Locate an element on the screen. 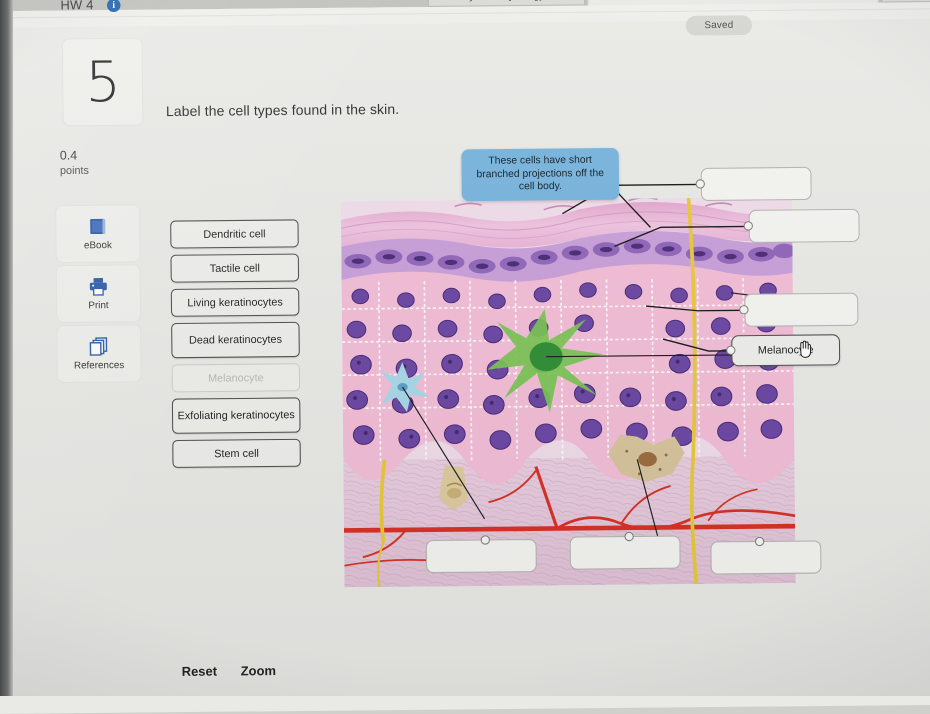 This screenshot has height=714, width=930. word-bank-chip-dead-keratinocytes: Dead keratinocytes is located at coordinates (235, 340).